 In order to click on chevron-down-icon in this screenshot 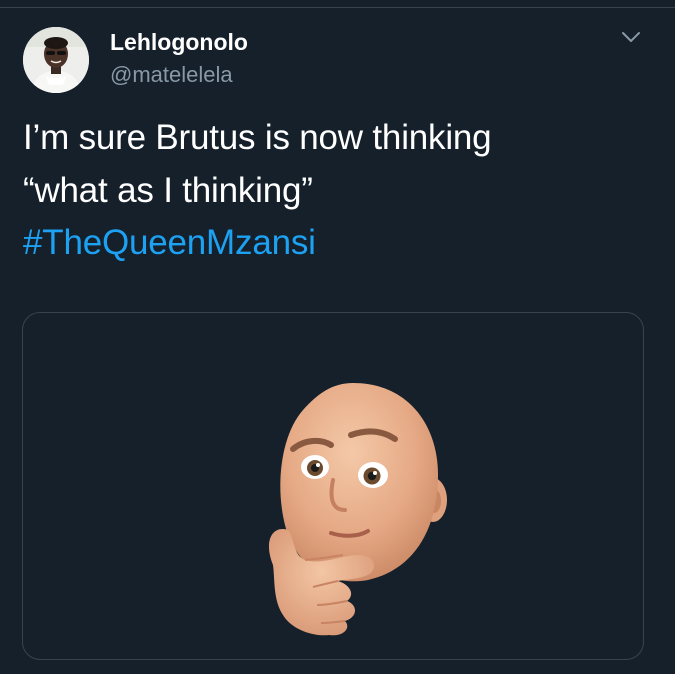, I will do `click(631, 37)`.